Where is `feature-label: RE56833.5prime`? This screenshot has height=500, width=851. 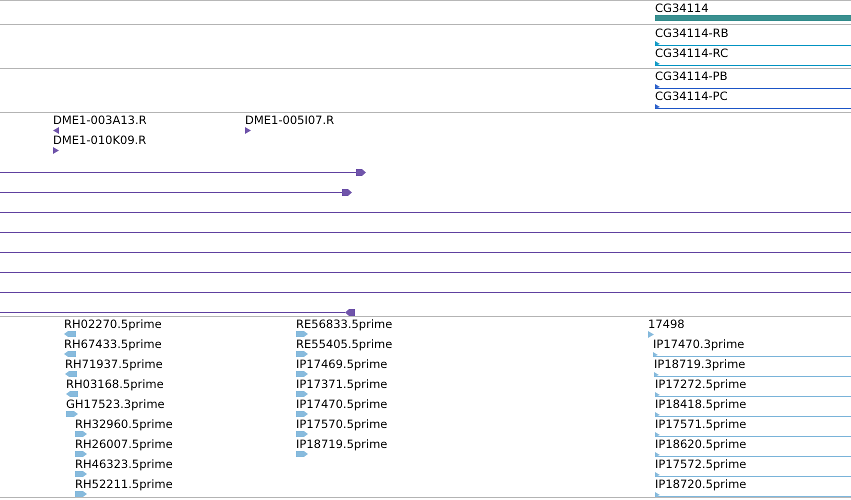 feature-label: RE56833.5prime is located at coordinates (344, 324).